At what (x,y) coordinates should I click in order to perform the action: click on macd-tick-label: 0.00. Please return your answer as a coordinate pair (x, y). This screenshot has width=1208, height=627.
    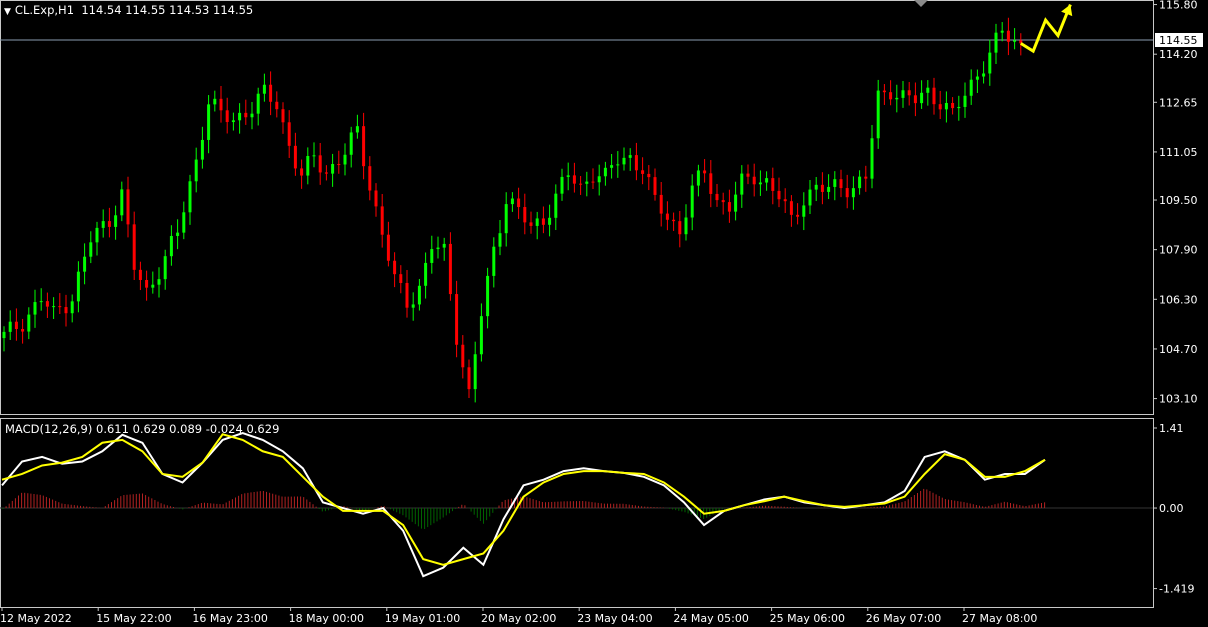
    Looking at the image, I should click on (1171, 508).